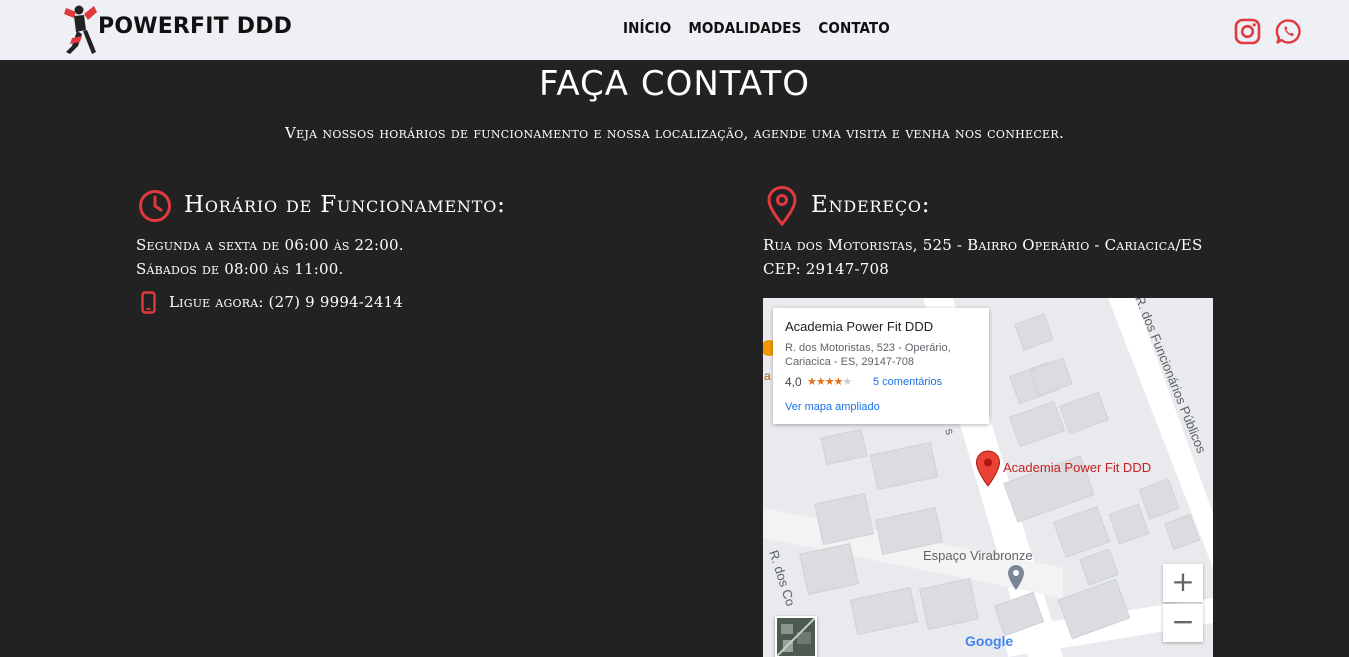  I want to click on main-nav: INÍCIO MODALIDADES CONTATO, so click(756, 28).